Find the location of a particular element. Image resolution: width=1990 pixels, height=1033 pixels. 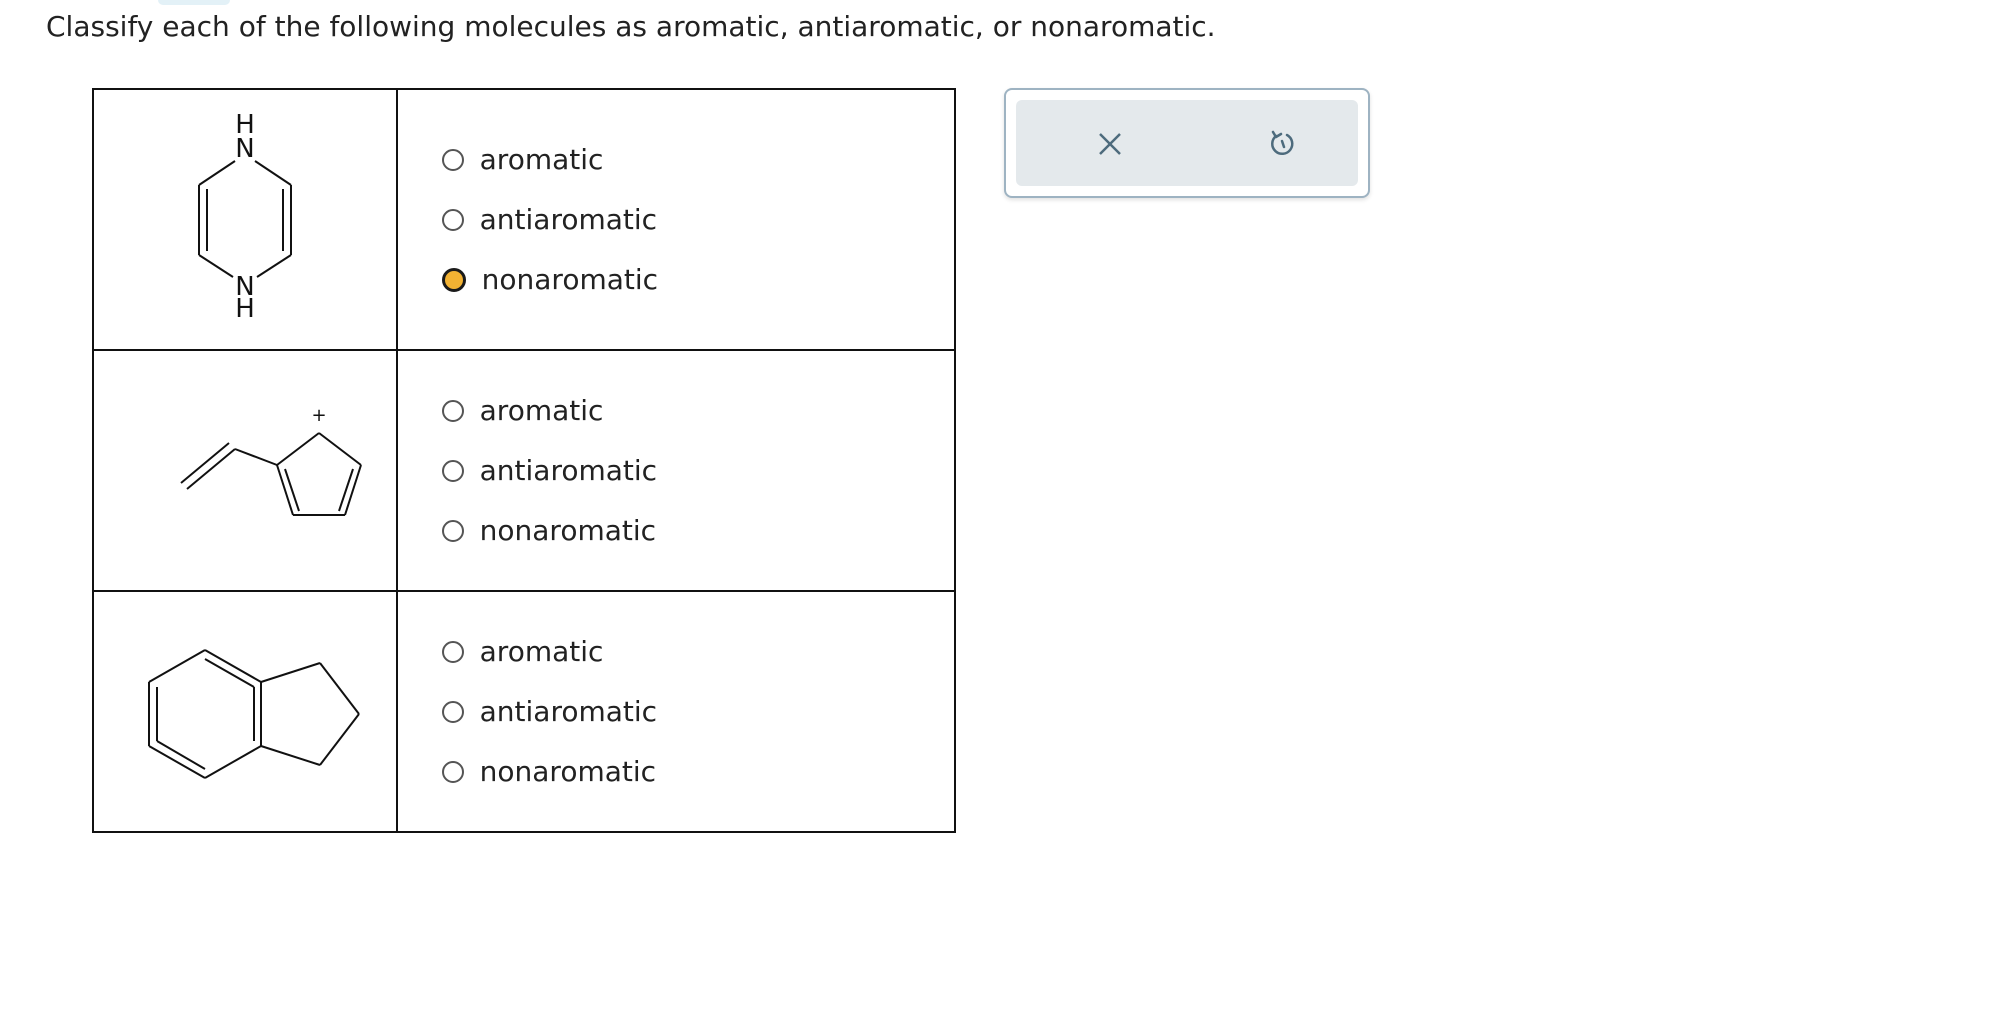

structure-cell is located at coordinates (245, 711).